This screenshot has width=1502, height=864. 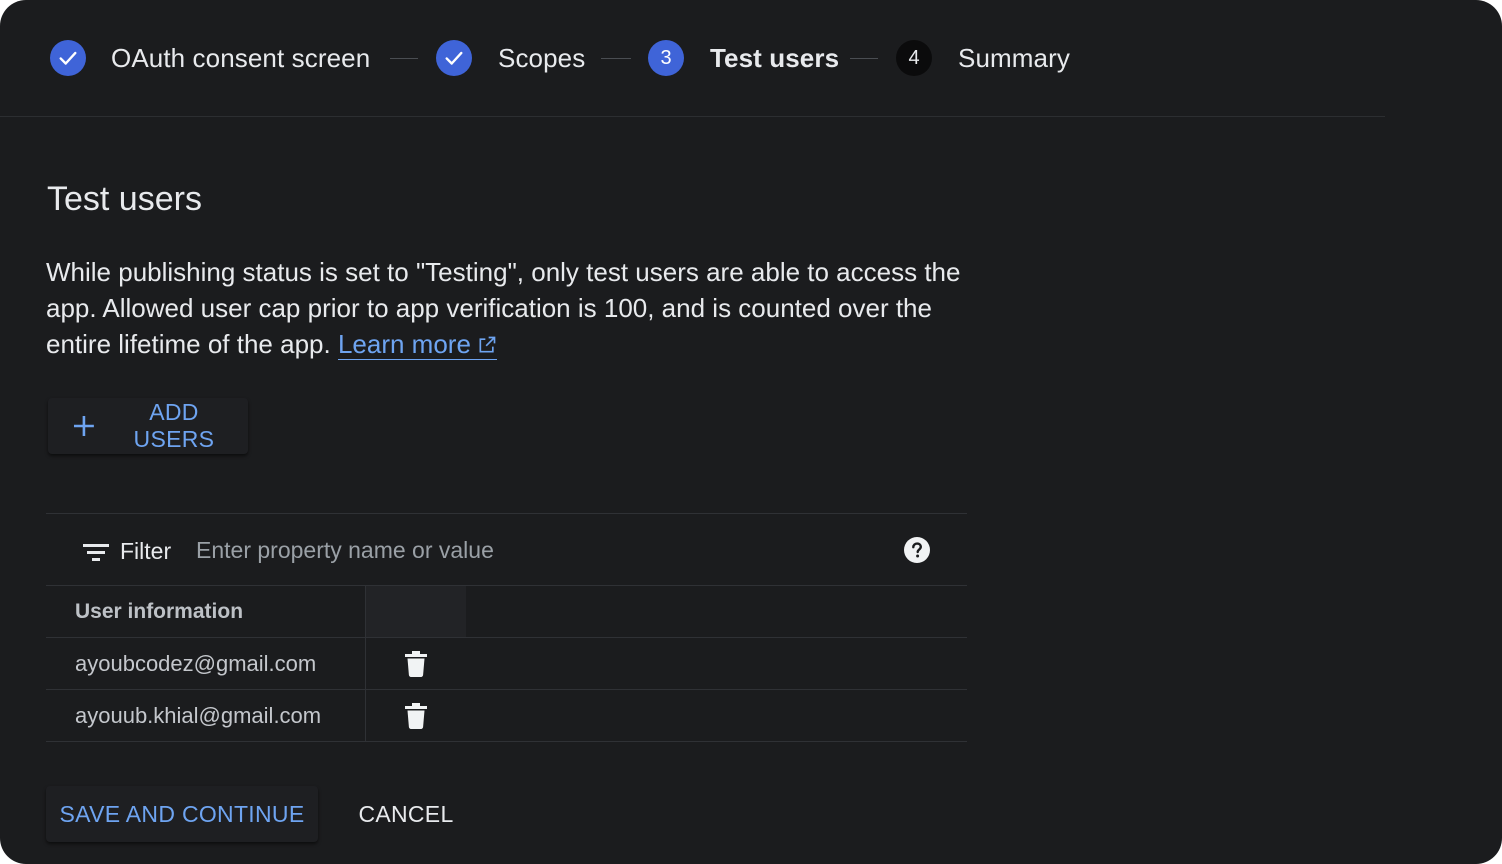 I want to click on user-email: ayouub.khial@gmail.com, so click(x=206, y=715).